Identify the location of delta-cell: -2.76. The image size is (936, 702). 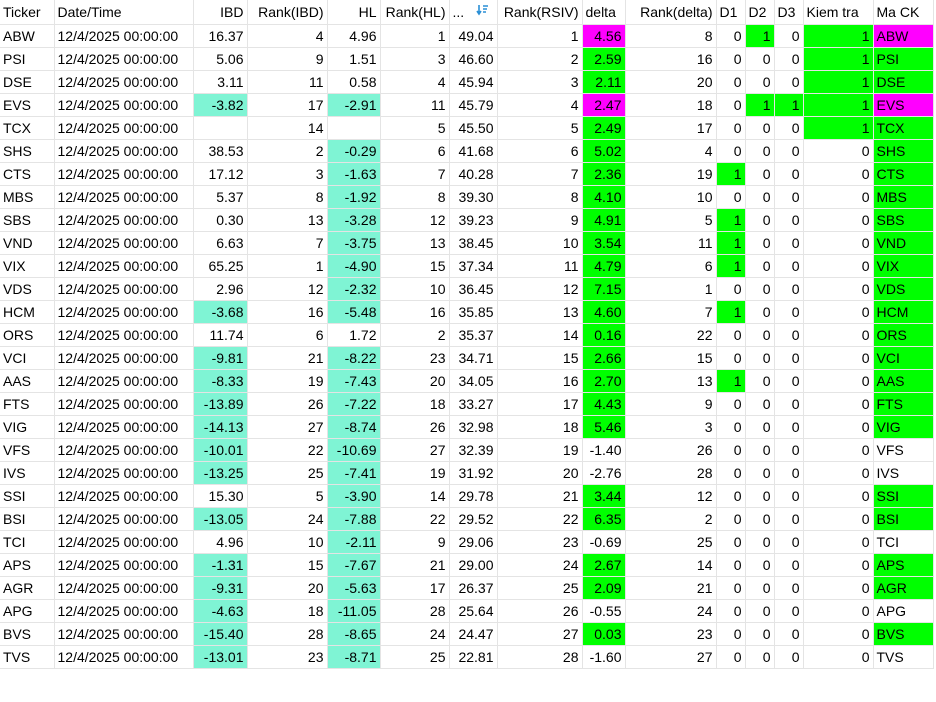
(604, 473).